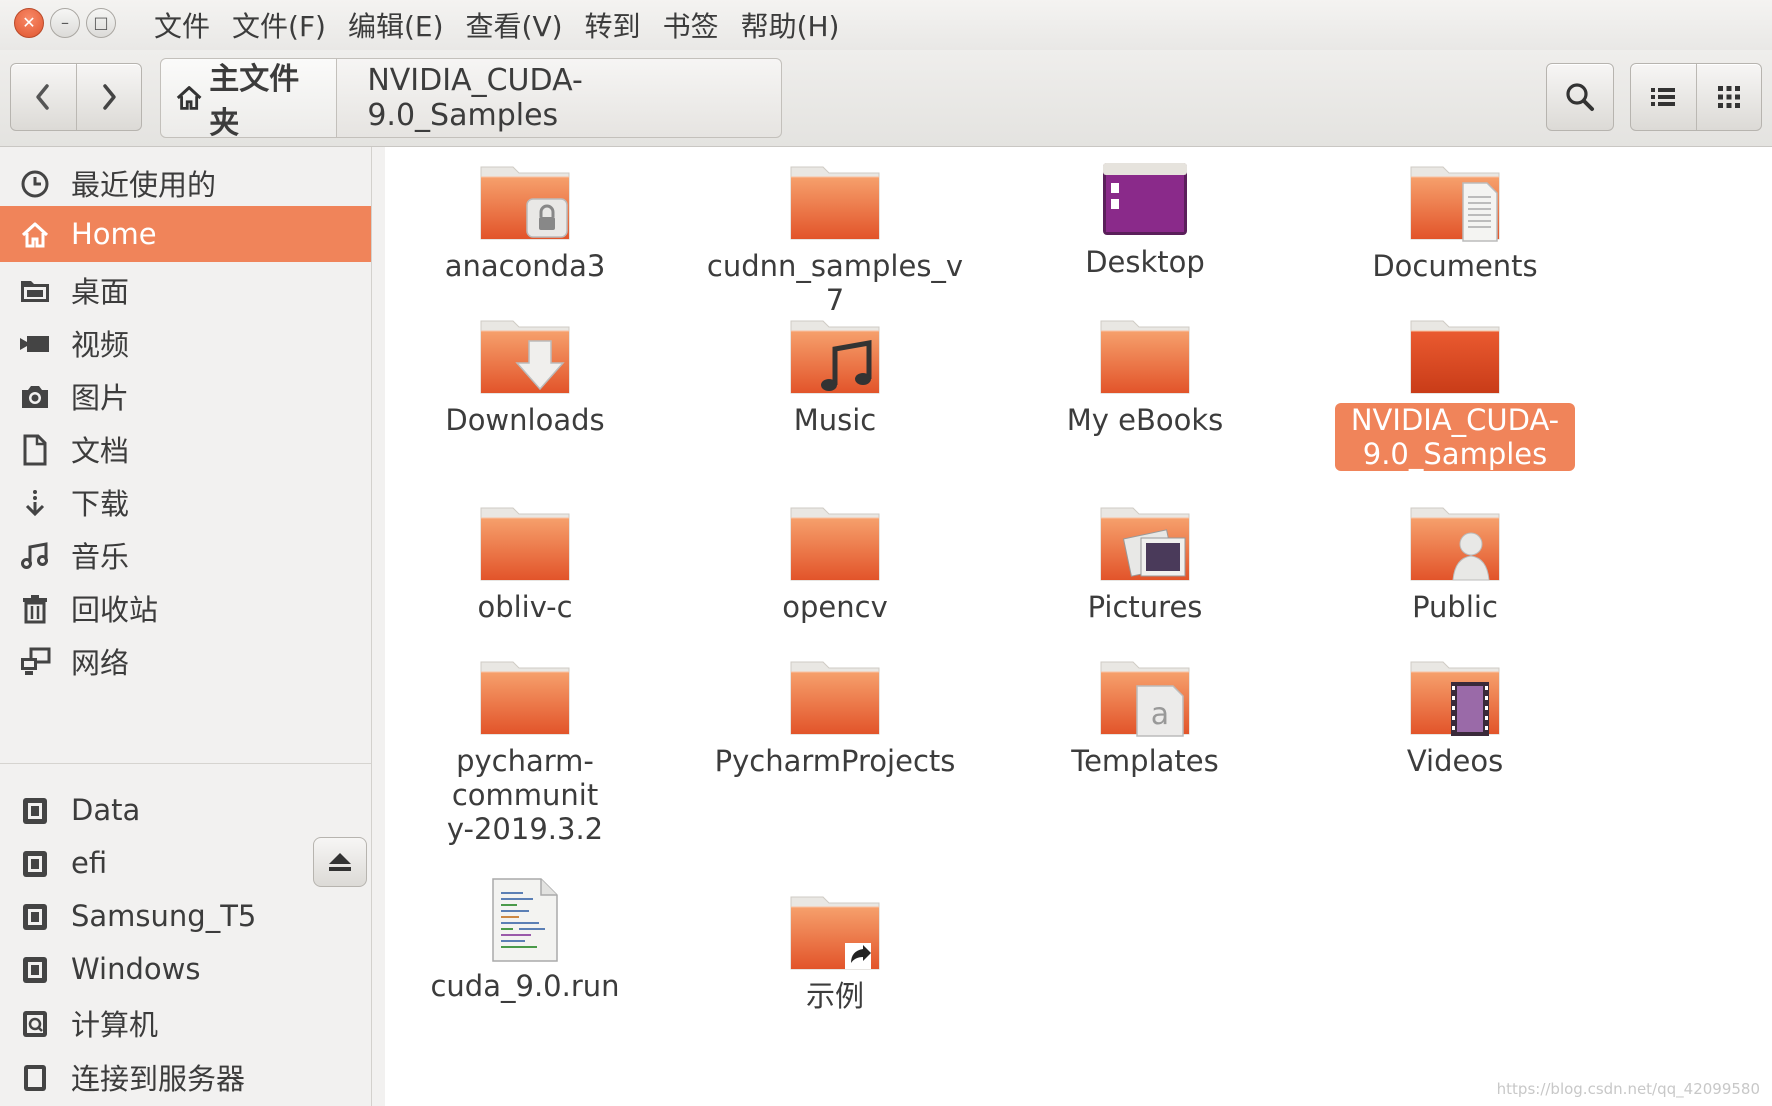  I want to click on sidebar-item-data: Data, so click(185, 810).